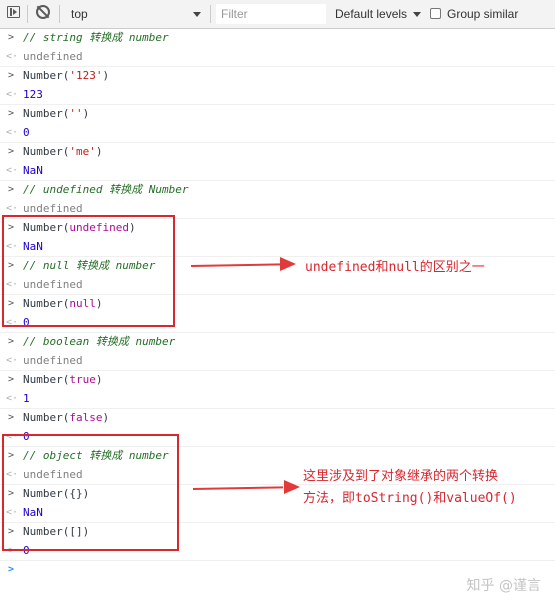 The image size is (555, 605). Describe the element at coordinates (277, 380) in the screenshot. I see `console-input-row: > Number(true)` at that location.